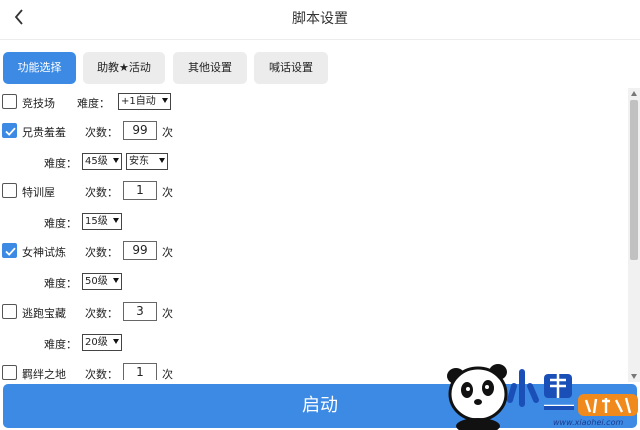 This screenshot has width=640, height=430. What do you see at coordinates (588, 422) in the screenshot?
I see `watermark-url: www.xiaohei.com` at bounding box center [588, 422].